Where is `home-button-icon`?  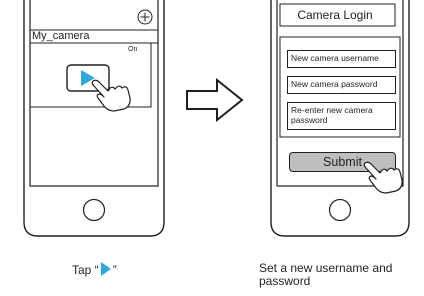
home-button-icon is located at coordinates (340, 210).